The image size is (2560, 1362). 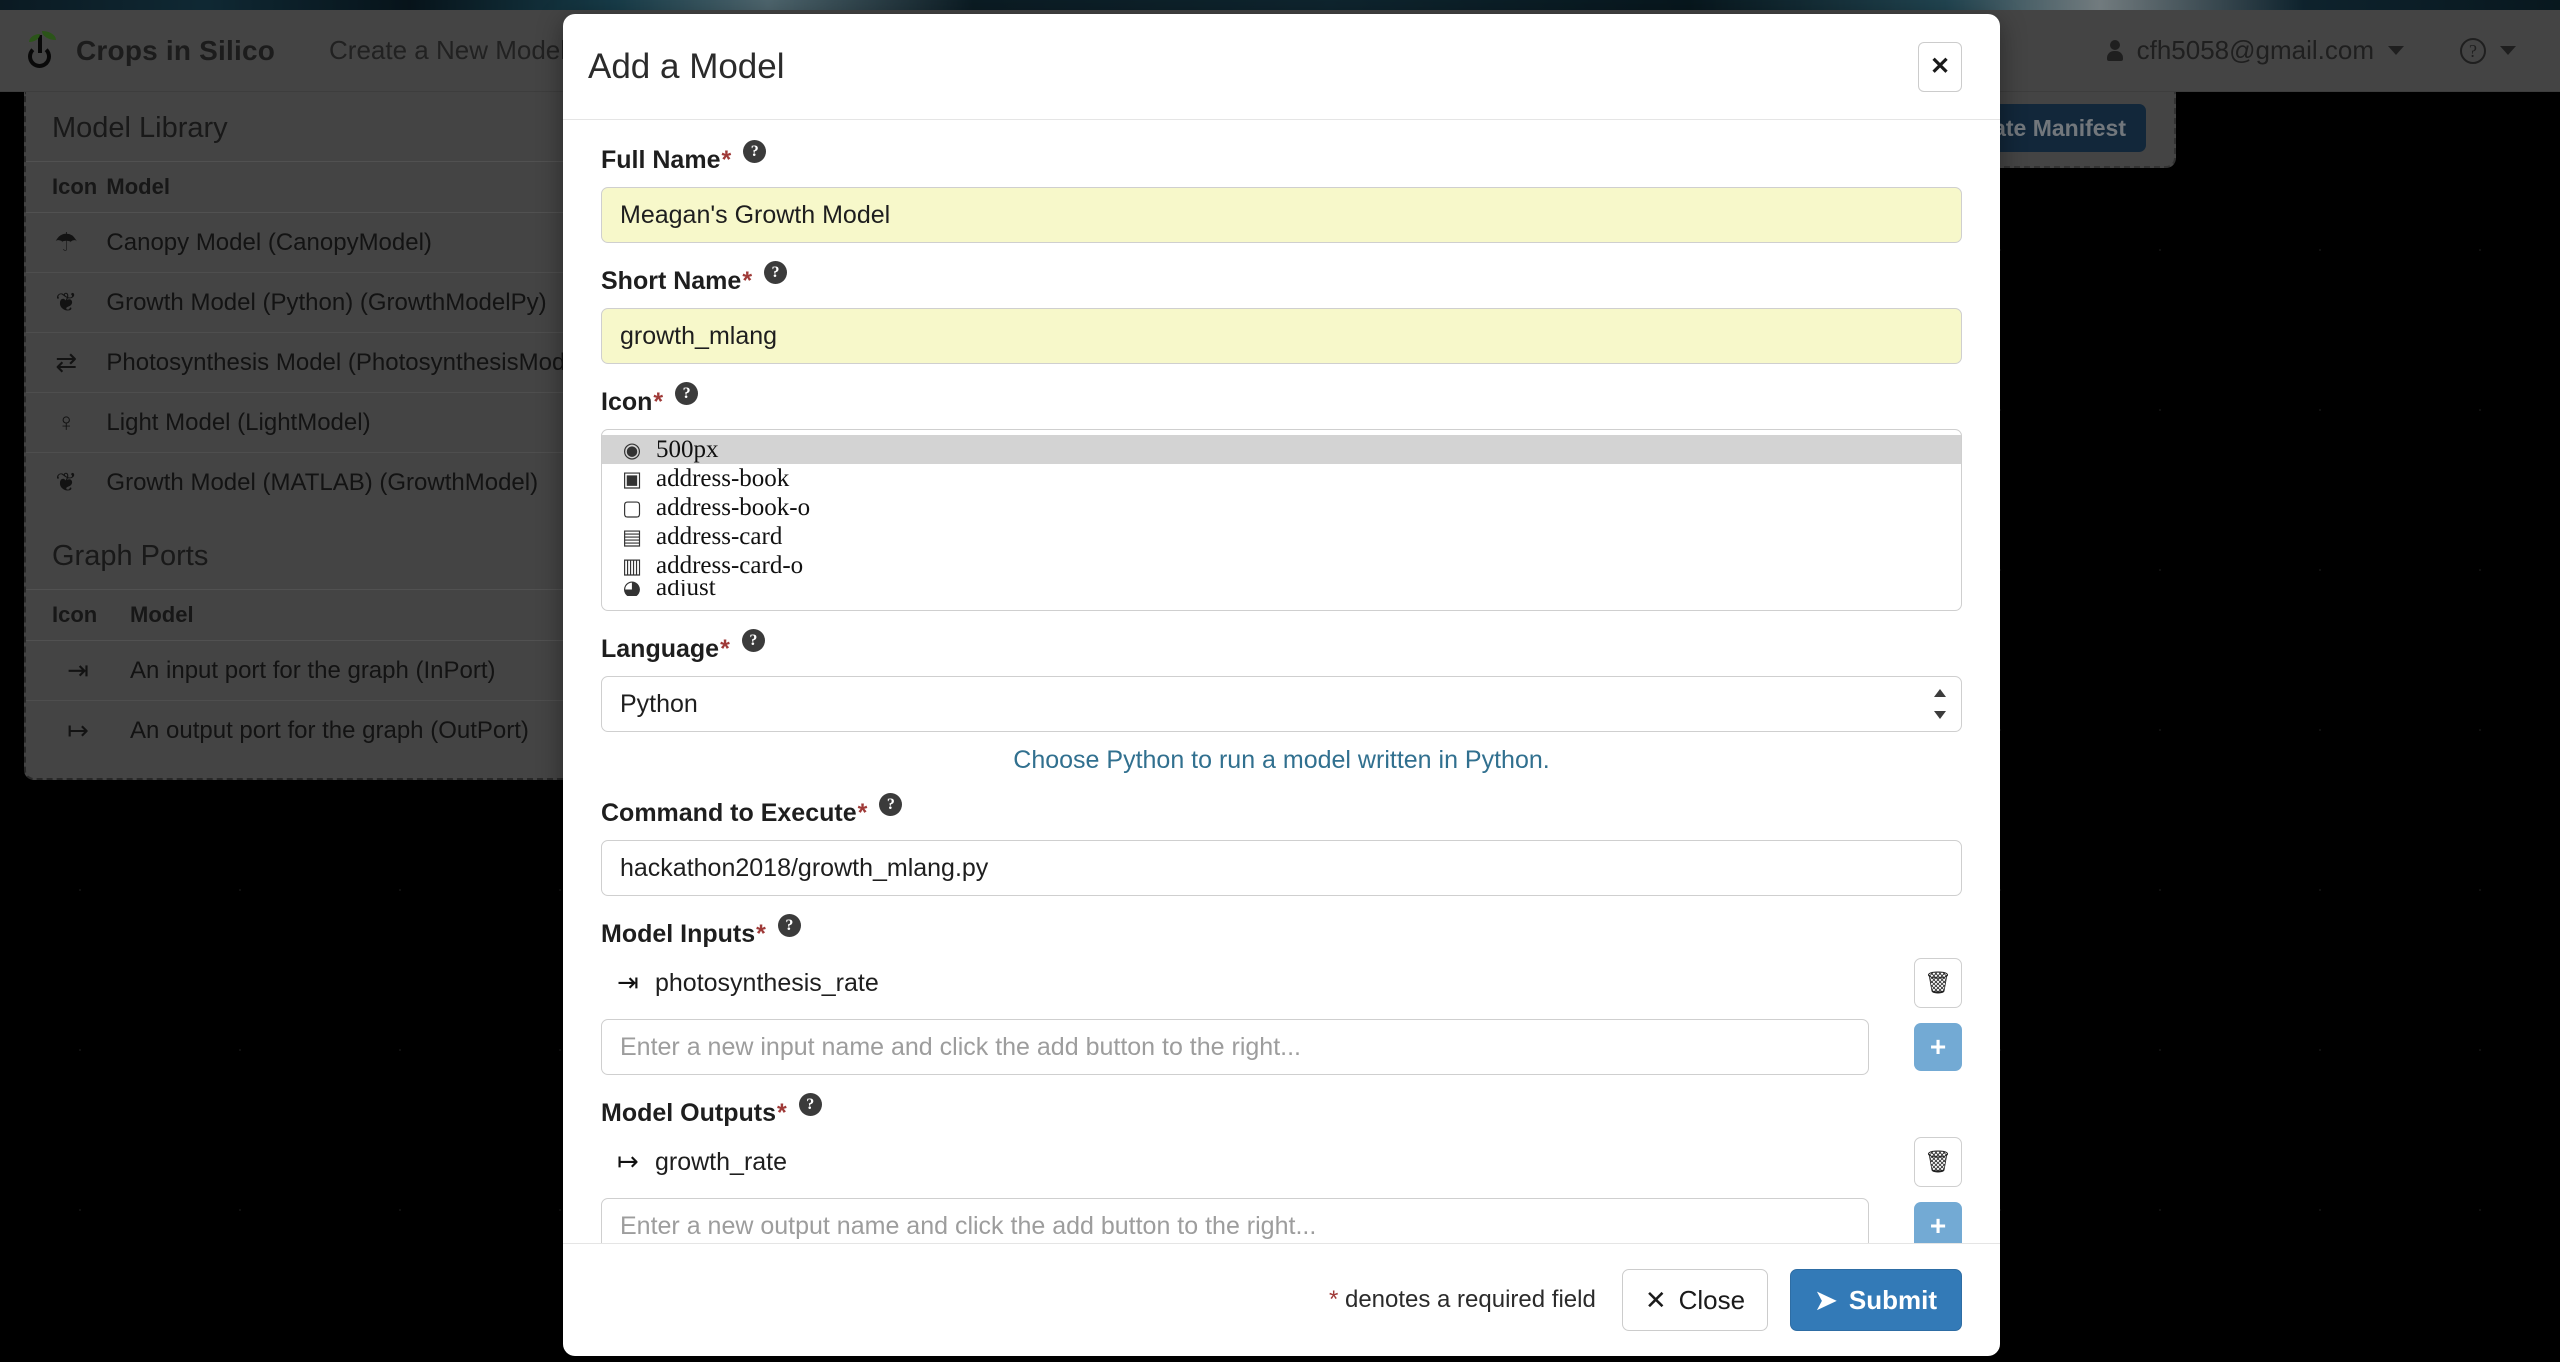 What do you see at coordinates (1467, 1299) in the screenshot?
I see `required-note-text: denotes a required field` at bounding box center [1467, 1299].